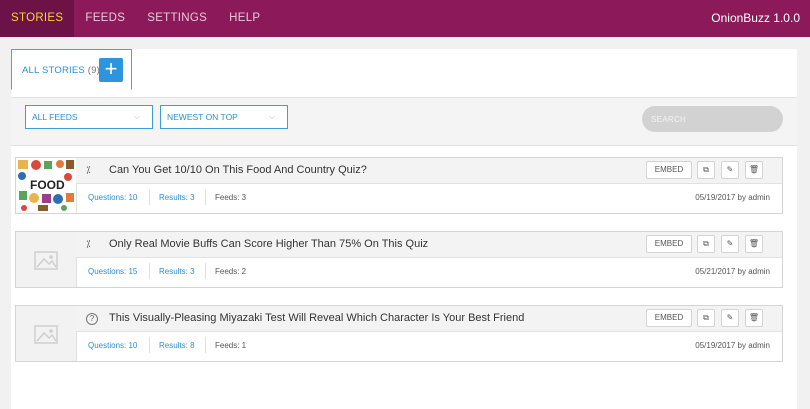  Describe the element at coordinates (92, 319) in the screenshot. I see `question-circle-icon: ?` at that location.